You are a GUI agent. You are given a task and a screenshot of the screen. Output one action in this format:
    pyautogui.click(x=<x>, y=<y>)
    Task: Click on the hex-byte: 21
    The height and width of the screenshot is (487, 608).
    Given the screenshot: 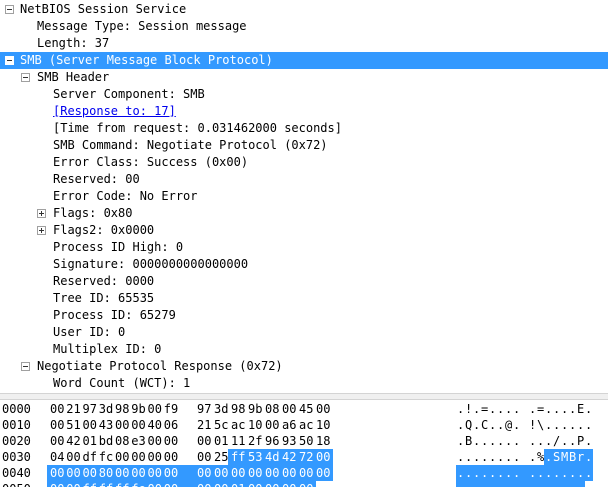 What is the action you would take?
    pyautogui.click(x=204, y=425)
    